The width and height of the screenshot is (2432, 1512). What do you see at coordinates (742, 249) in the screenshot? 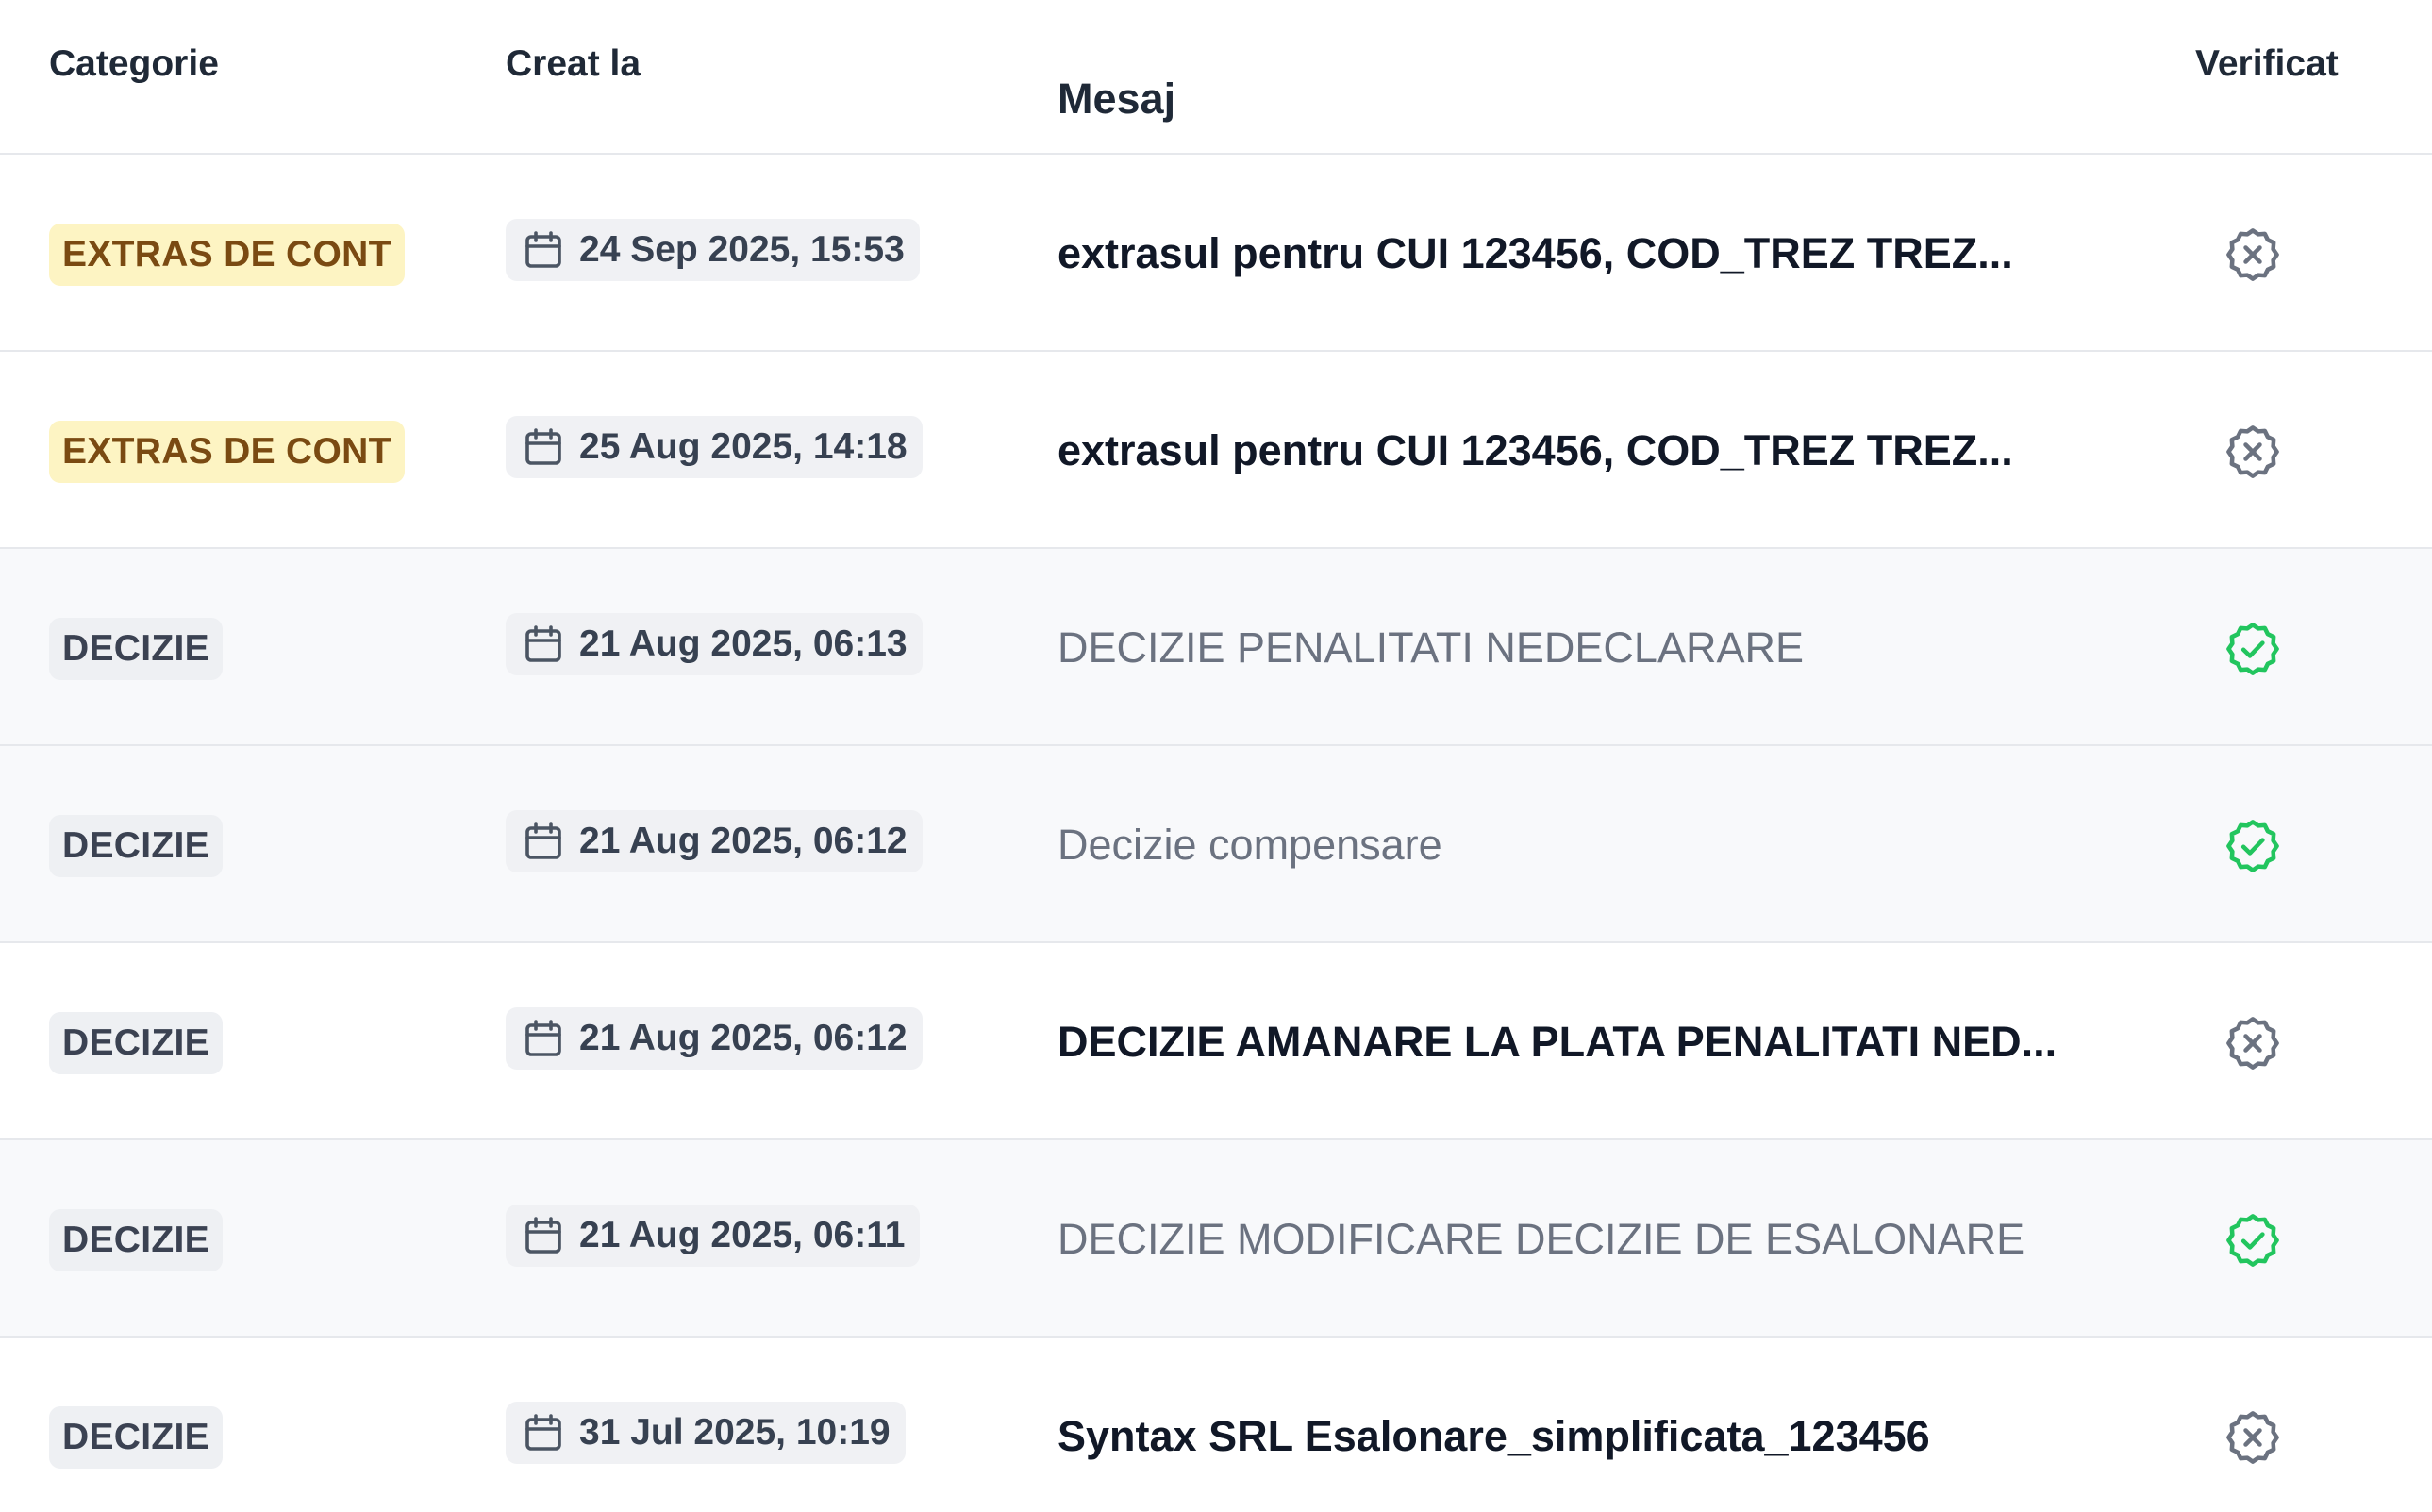
I see `created-date: 24 Sep 2025, 15:53` at bounding box center [742, 249].